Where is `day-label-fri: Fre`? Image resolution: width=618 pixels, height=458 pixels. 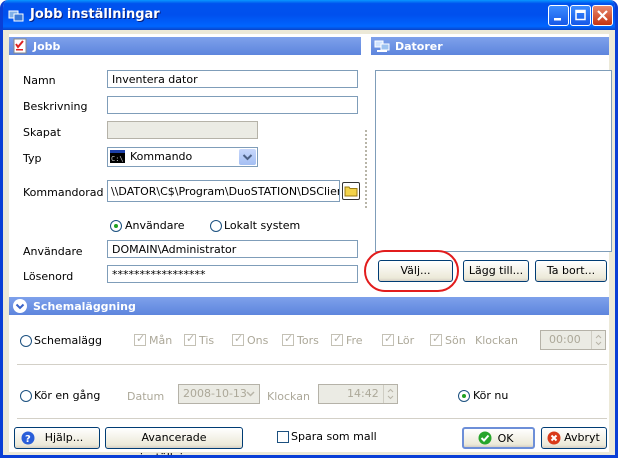 day-label-fri: Fre is located at coordinates (354, 340).